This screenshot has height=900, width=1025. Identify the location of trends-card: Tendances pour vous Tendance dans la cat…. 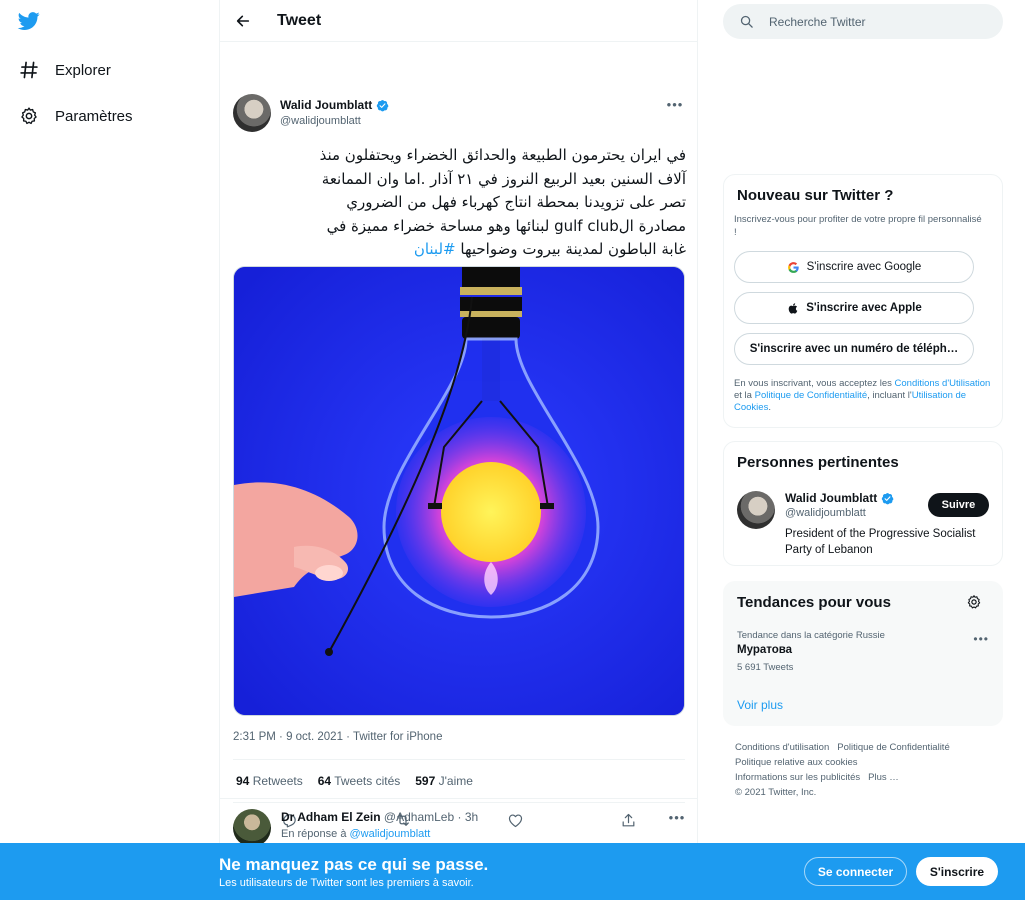
(863, 653).